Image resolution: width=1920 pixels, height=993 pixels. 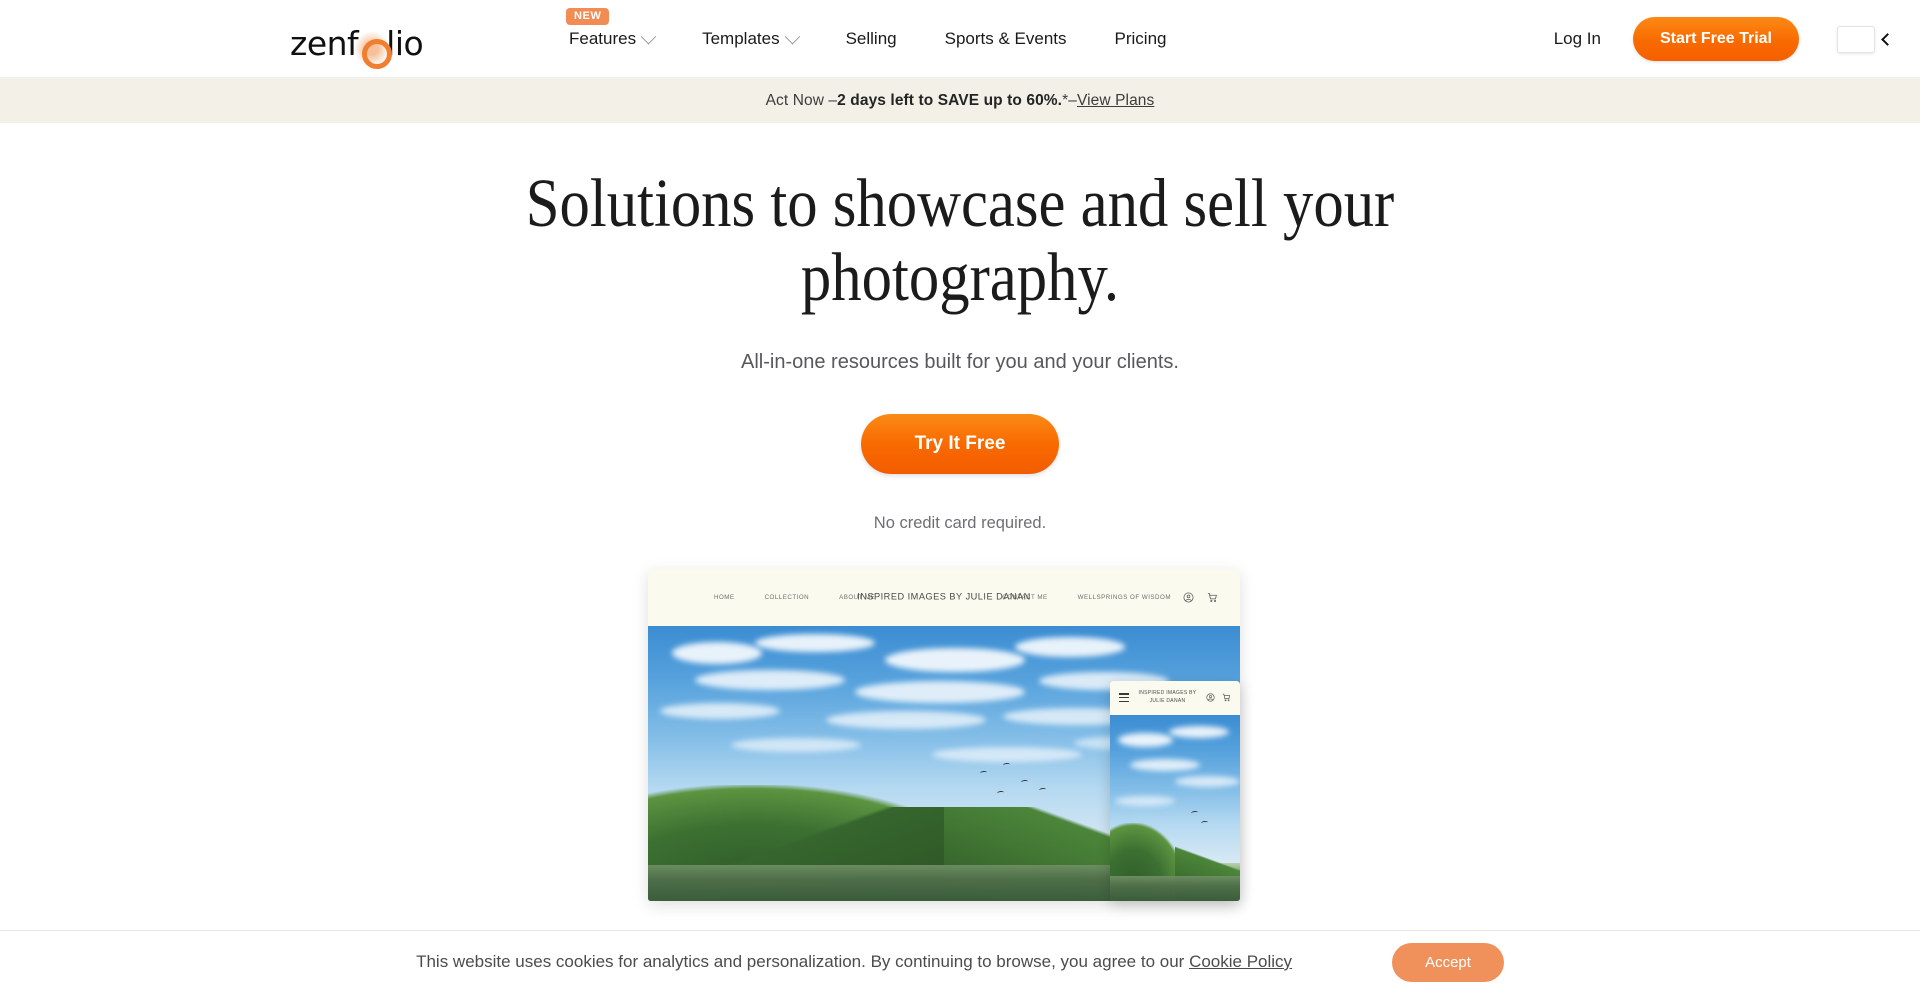 I want to click on mockup-nav-home: HOME, so click(x=724, y=597).